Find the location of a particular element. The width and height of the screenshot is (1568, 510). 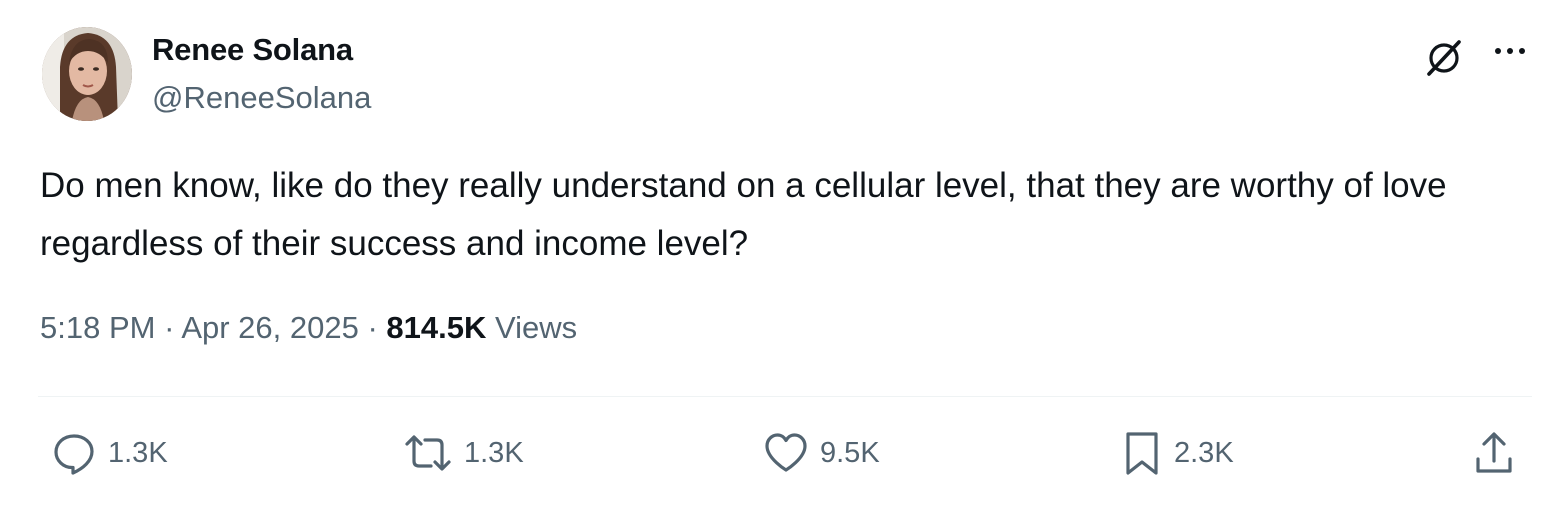

share-button is located at coordinates (1494, 453).